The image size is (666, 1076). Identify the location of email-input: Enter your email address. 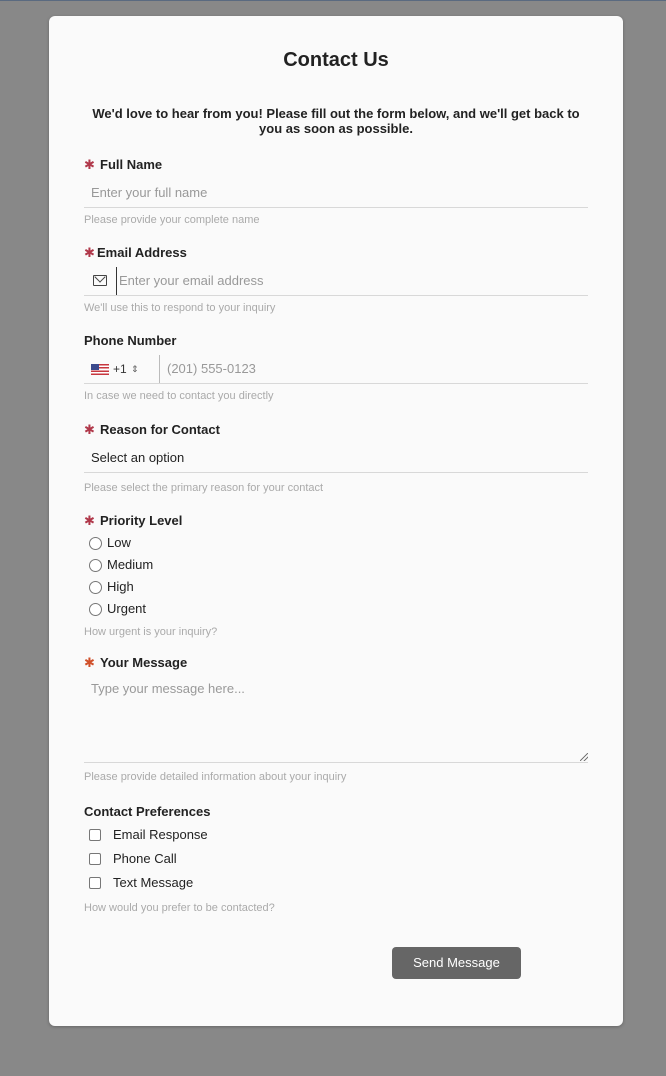
(336, 281).